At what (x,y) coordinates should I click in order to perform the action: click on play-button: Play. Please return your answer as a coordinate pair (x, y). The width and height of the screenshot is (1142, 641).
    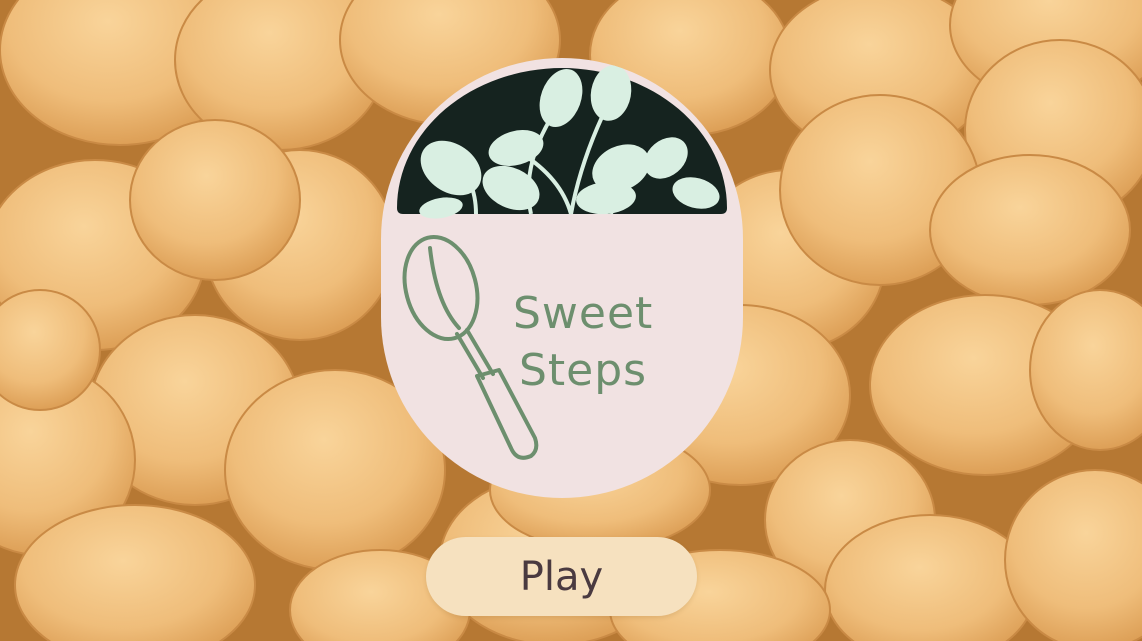
    Looking at the image, I should click on (561, 576).